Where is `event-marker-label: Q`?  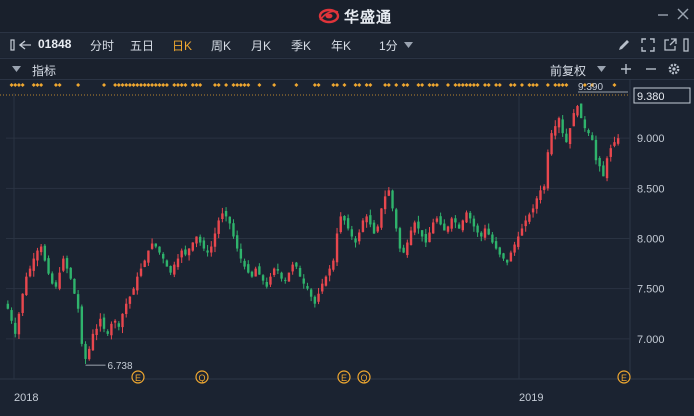 event-marker-label: Q is located at coordinates (363, 378).